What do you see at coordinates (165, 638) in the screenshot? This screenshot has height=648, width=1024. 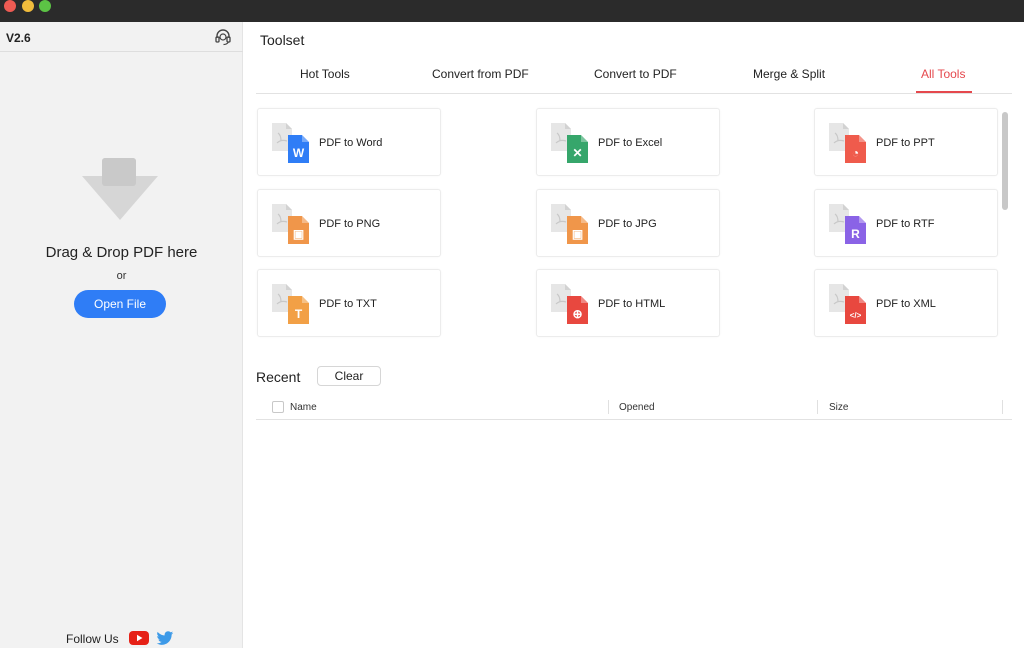 I see `twitter-icon` at bounding box center [165, 638].